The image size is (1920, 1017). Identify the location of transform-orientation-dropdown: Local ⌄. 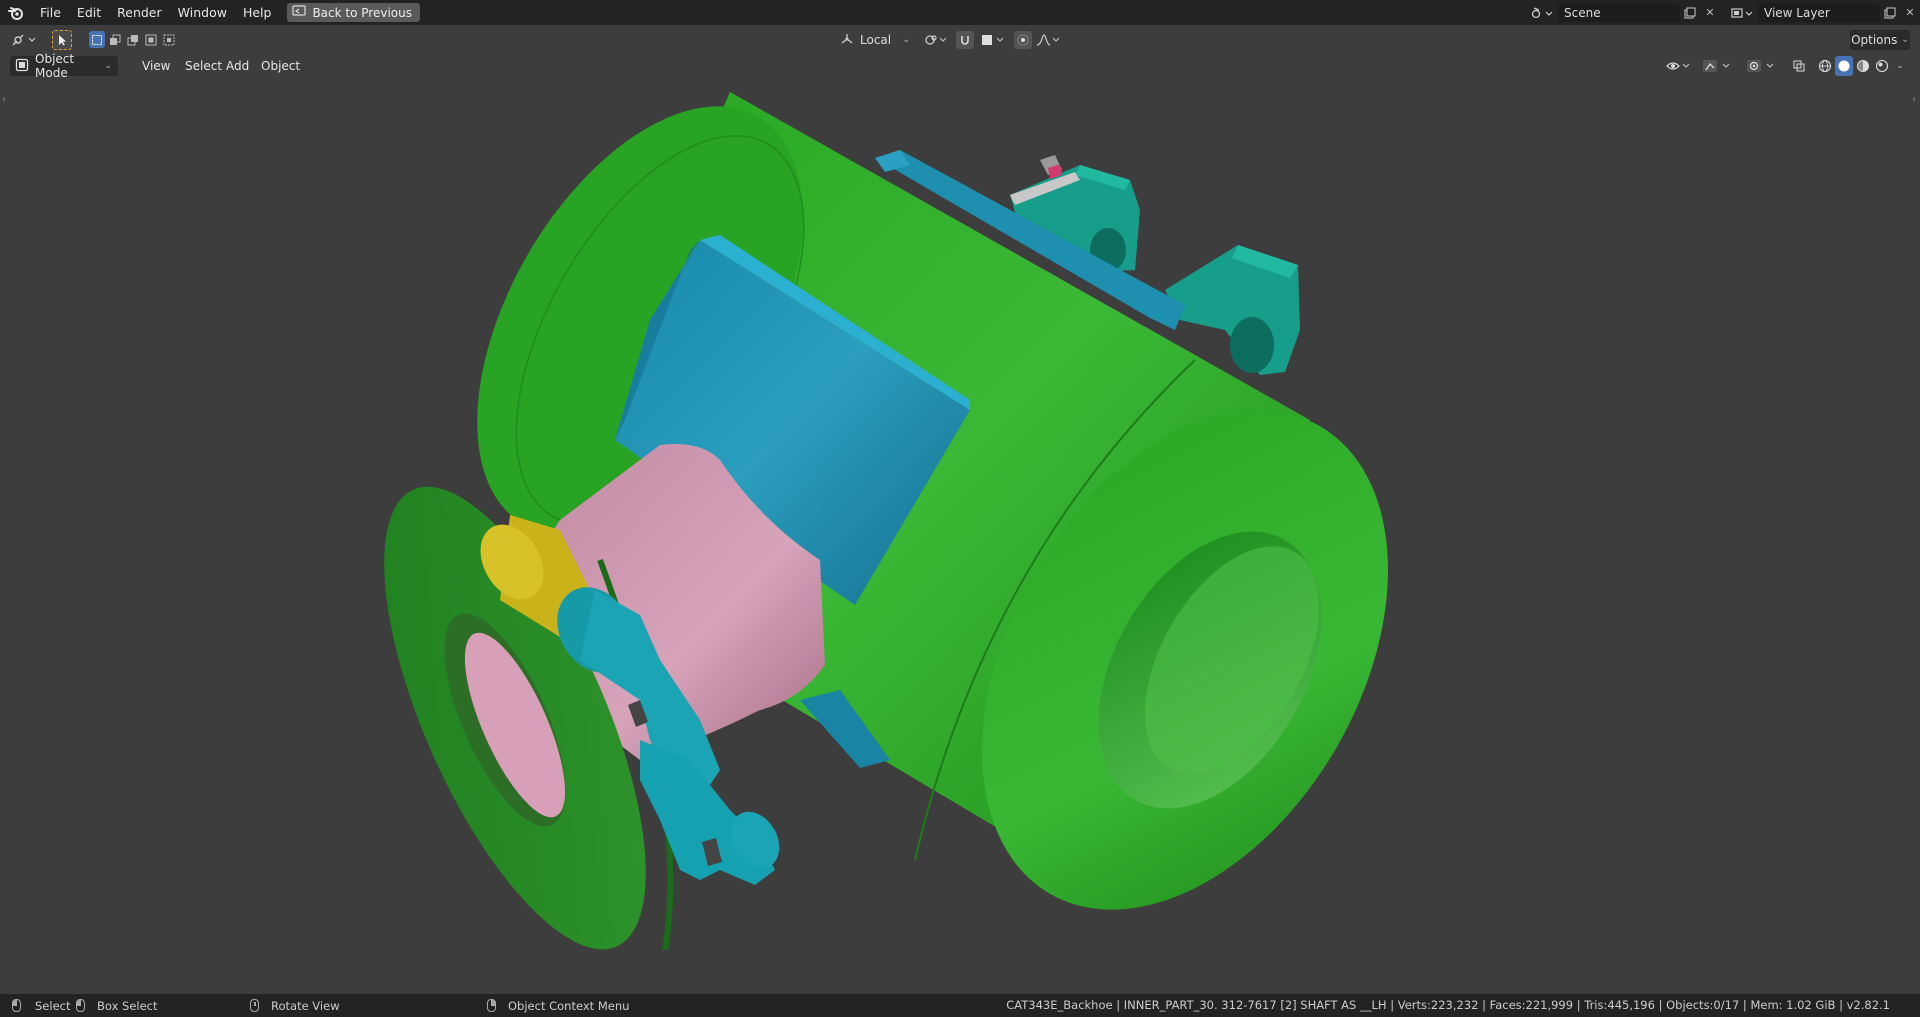
(875, 40).